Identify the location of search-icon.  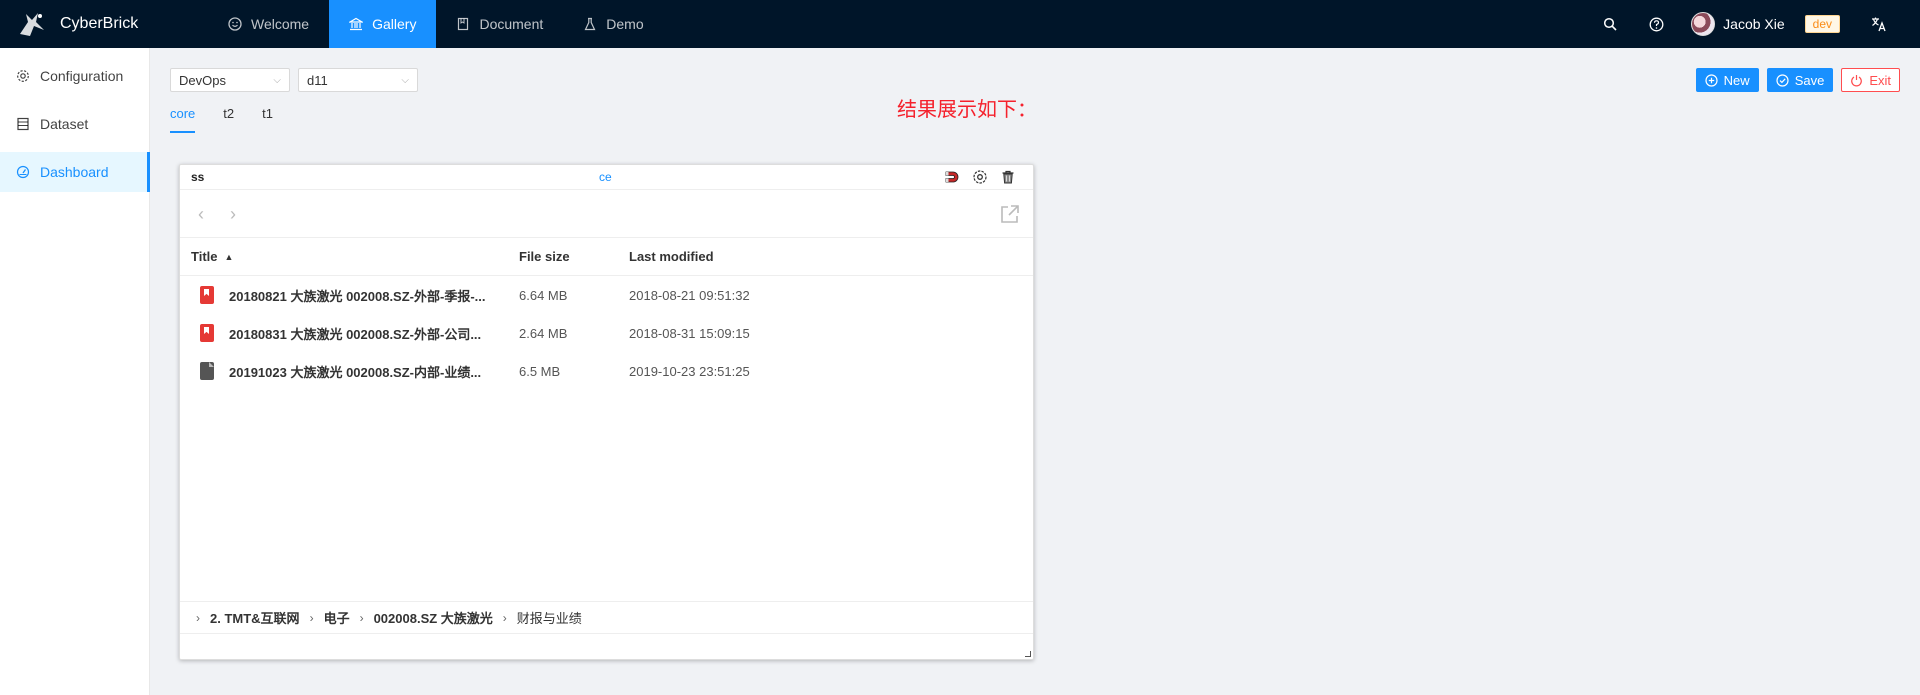
(1610, 24).